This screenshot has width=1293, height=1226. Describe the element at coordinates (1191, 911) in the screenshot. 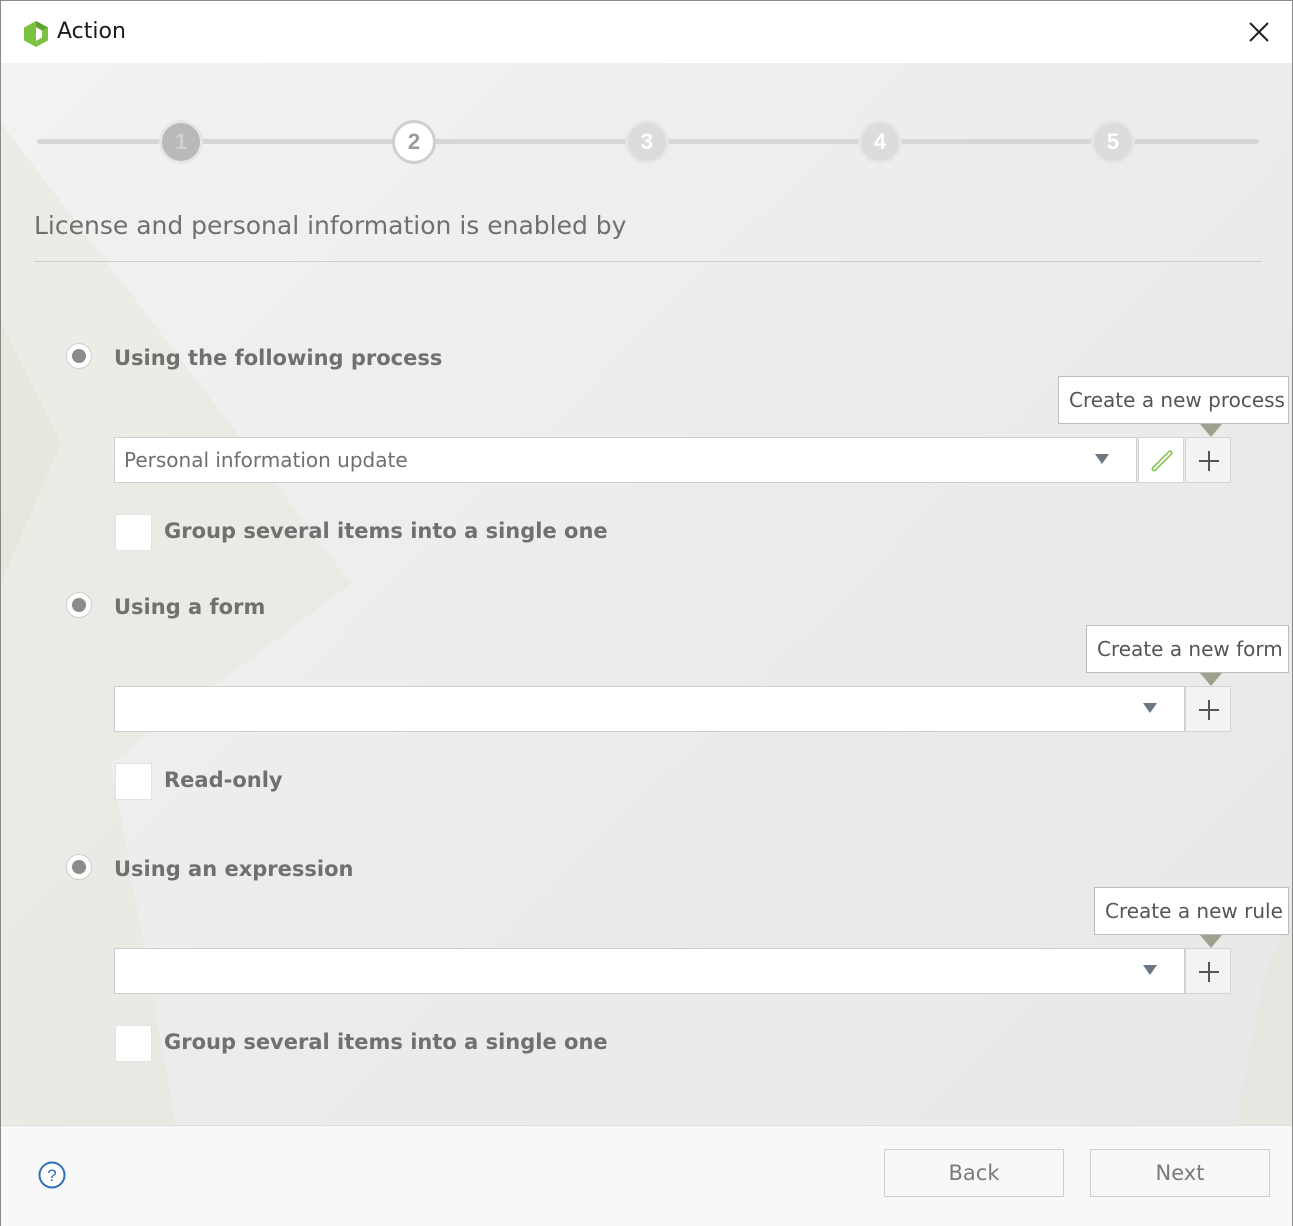

I see `create-rule-tooltip: Create a new rule` at that location.